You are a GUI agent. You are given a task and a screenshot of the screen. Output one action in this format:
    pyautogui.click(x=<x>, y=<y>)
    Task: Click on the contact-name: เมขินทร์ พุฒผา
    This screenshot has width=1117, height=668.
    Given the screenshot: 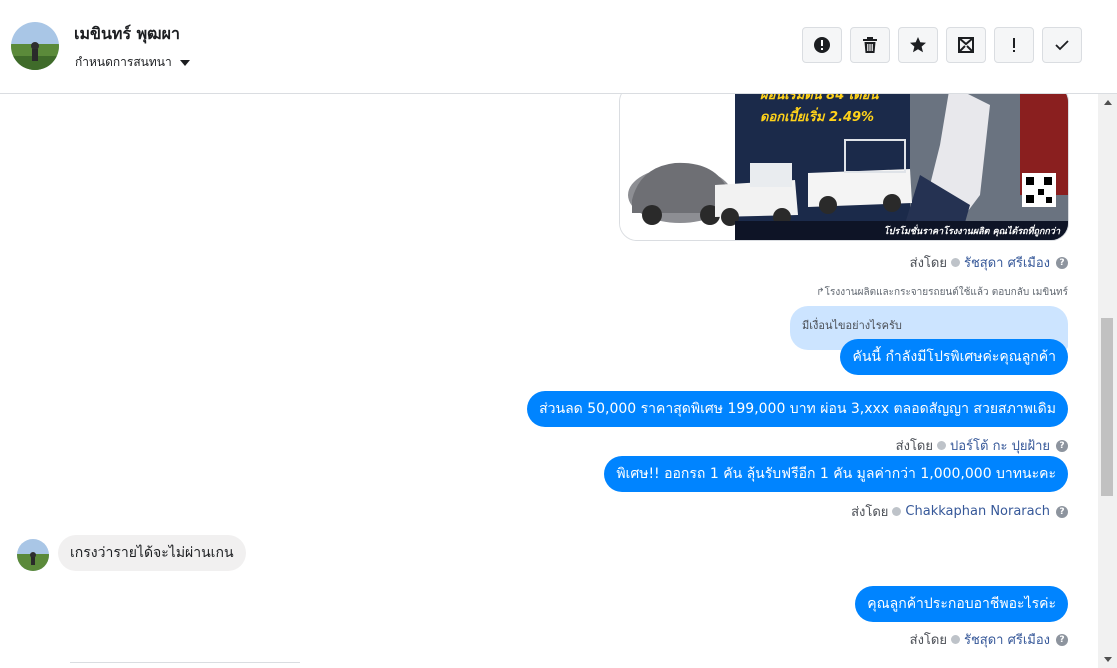 What is the action you would take?
    pyautogui.click(x=127, y=33)
    